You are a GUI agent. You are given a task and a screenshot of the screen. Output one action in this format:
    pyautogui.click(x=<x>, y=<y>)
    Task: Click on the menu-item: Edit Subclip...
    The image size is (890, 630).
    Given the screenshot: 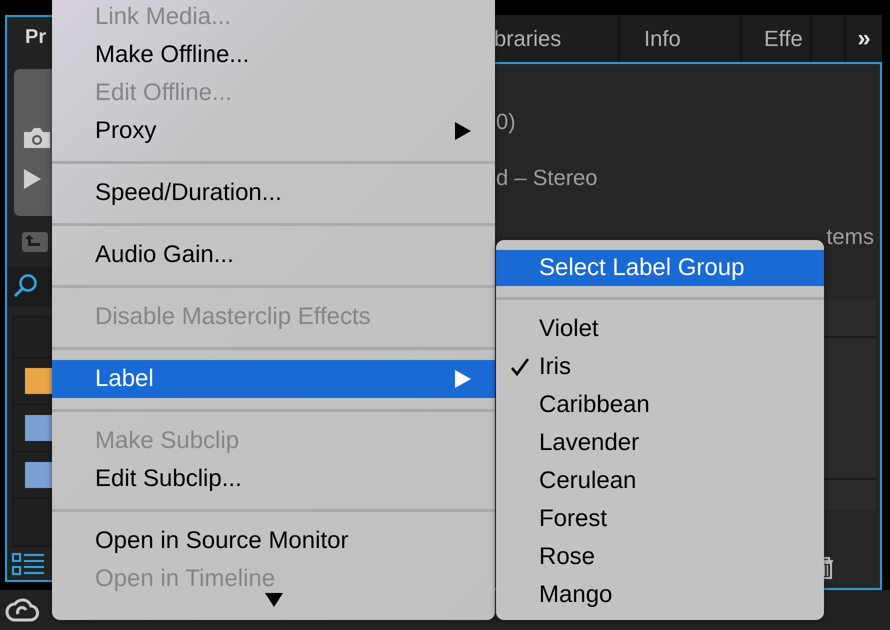 What is the action you would take?
    pyautogui.click(x=273, y=479)
    